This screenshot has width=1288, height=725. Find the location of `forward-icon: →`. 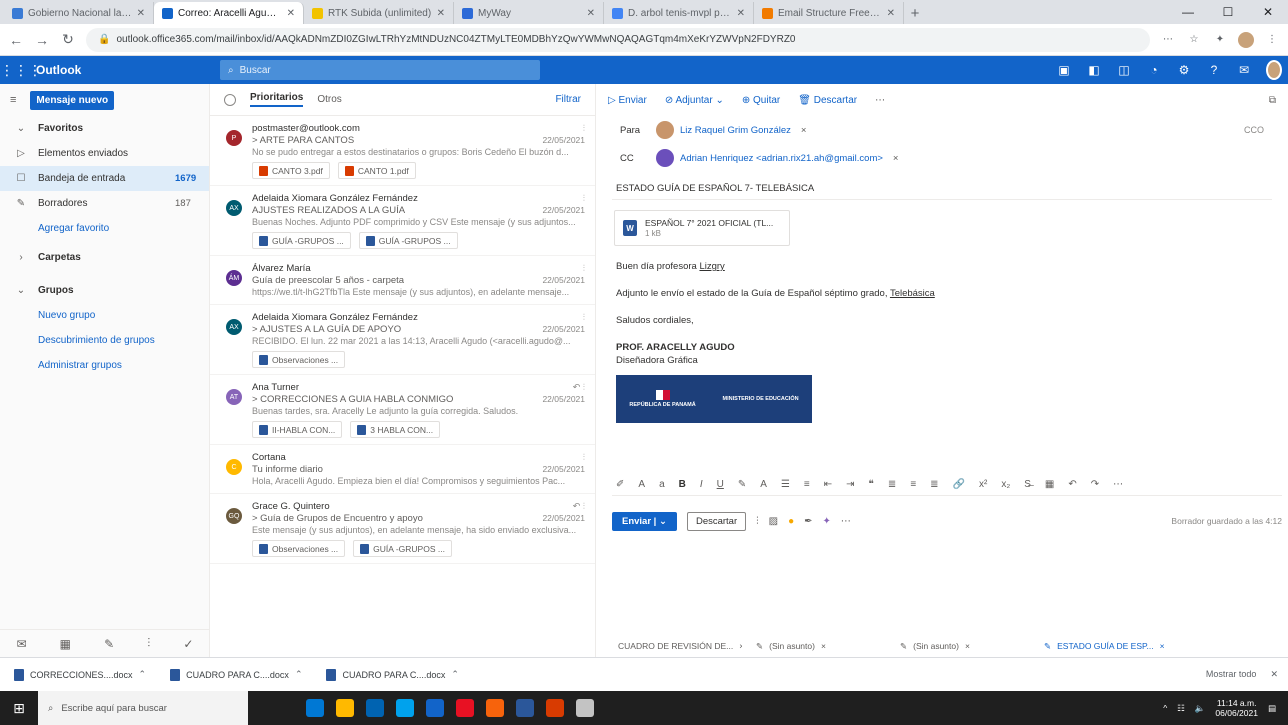

forward-icon: → is located at coordinates (42, 40).